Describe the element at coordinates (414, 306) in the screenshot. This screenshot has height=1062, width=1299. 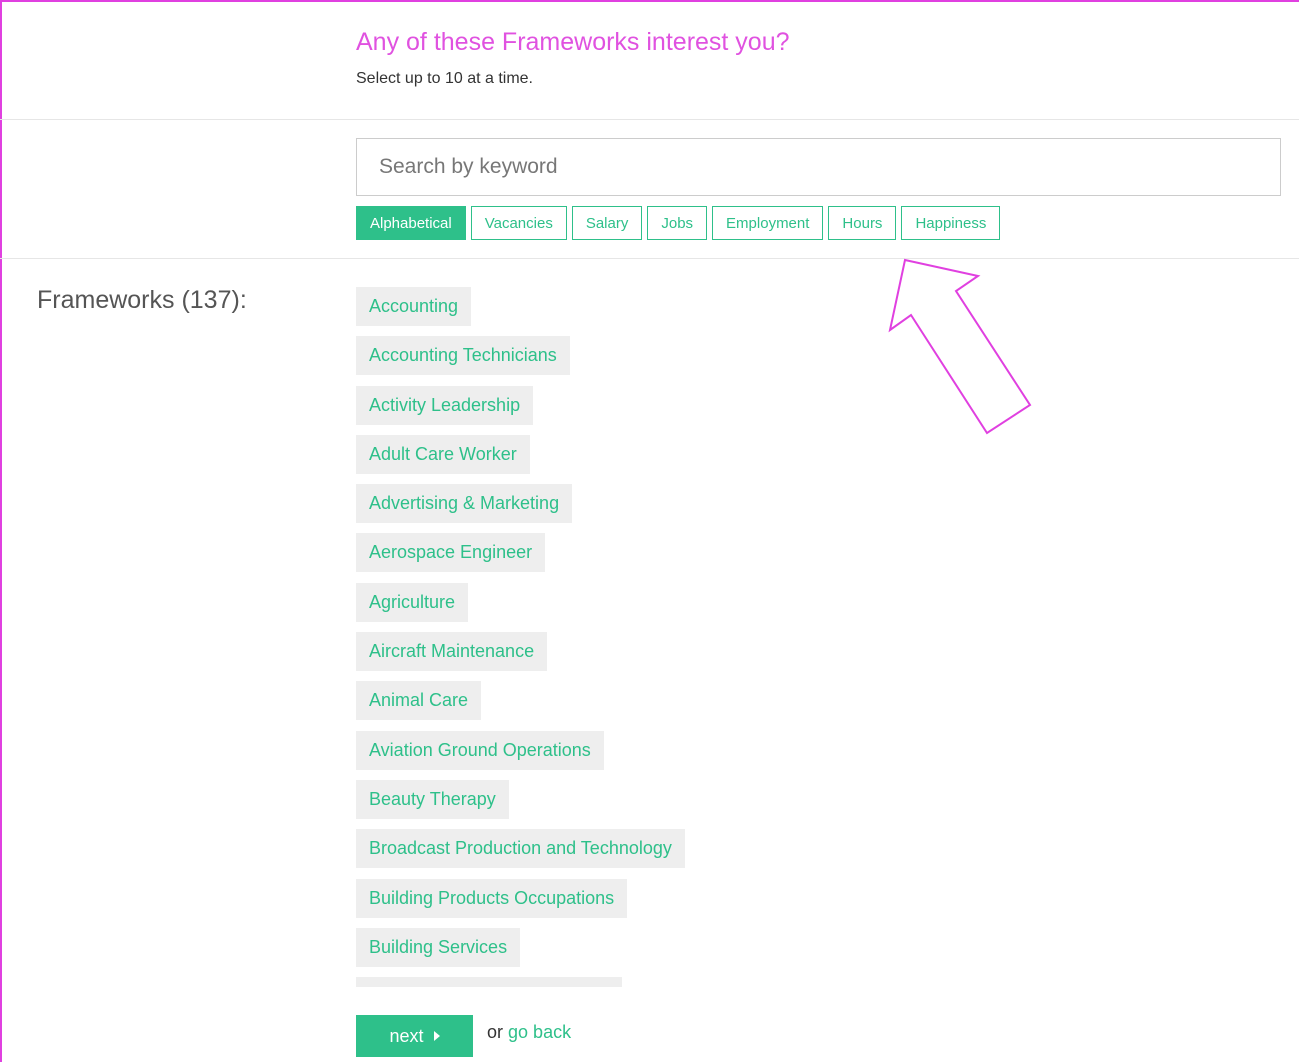
I see `framework-item: Accounting` at that location.